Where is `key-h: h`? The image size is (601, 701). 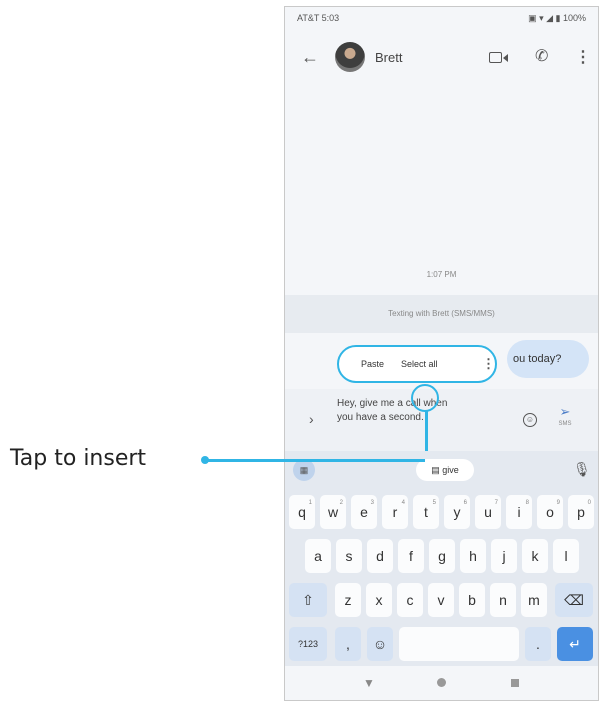 key-h: h is located at coordinates (473, 556).